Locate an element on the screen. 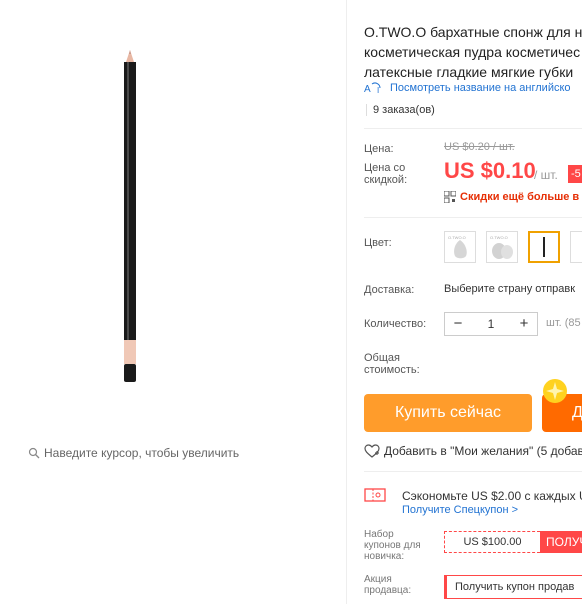 The height and width of the screenshot is (604, 582). quantity-input: 1 is located at coordinates (491, 324).